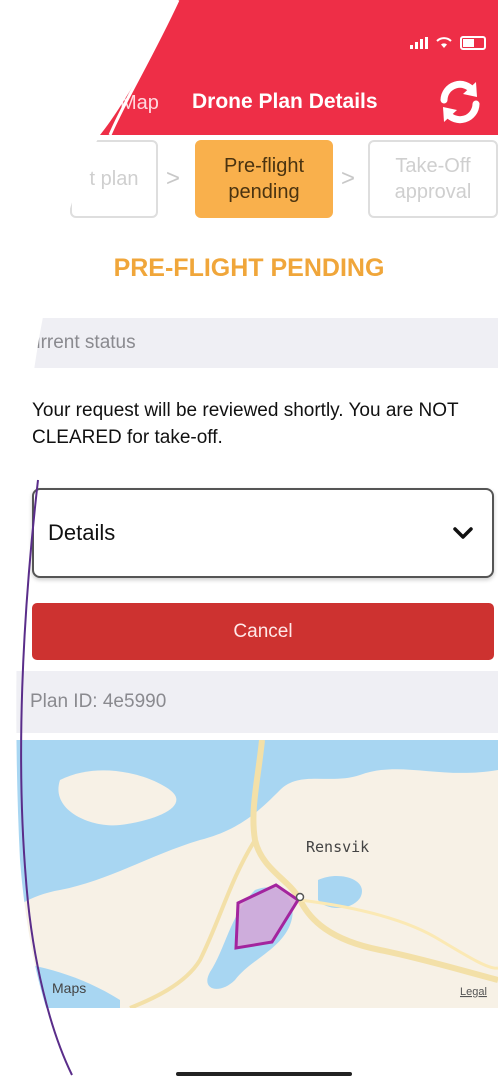 The width and height of the screenshot is (498, 1080). Describe the element at coordinates (263, 533) in the screenshot. I see `details-dropdown: Details` at that location.